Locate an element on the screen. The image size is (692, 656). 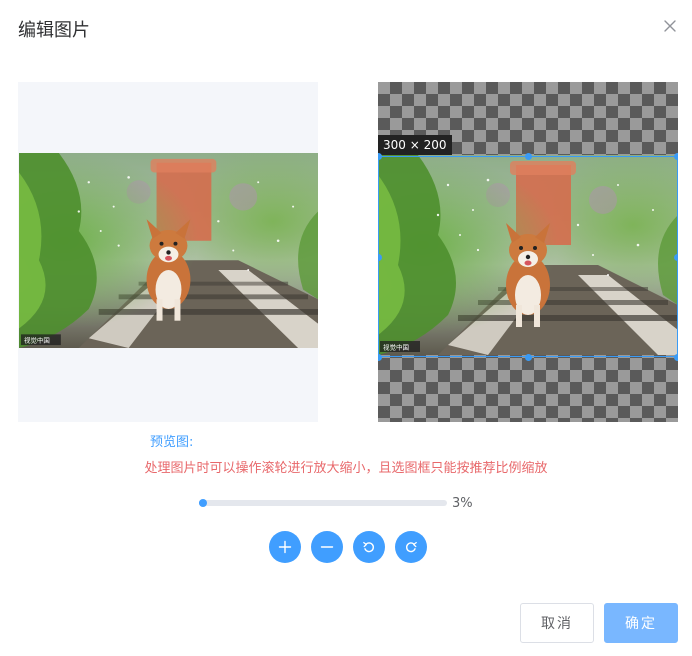
rotate-right-button is located at coordinates (411, 547).